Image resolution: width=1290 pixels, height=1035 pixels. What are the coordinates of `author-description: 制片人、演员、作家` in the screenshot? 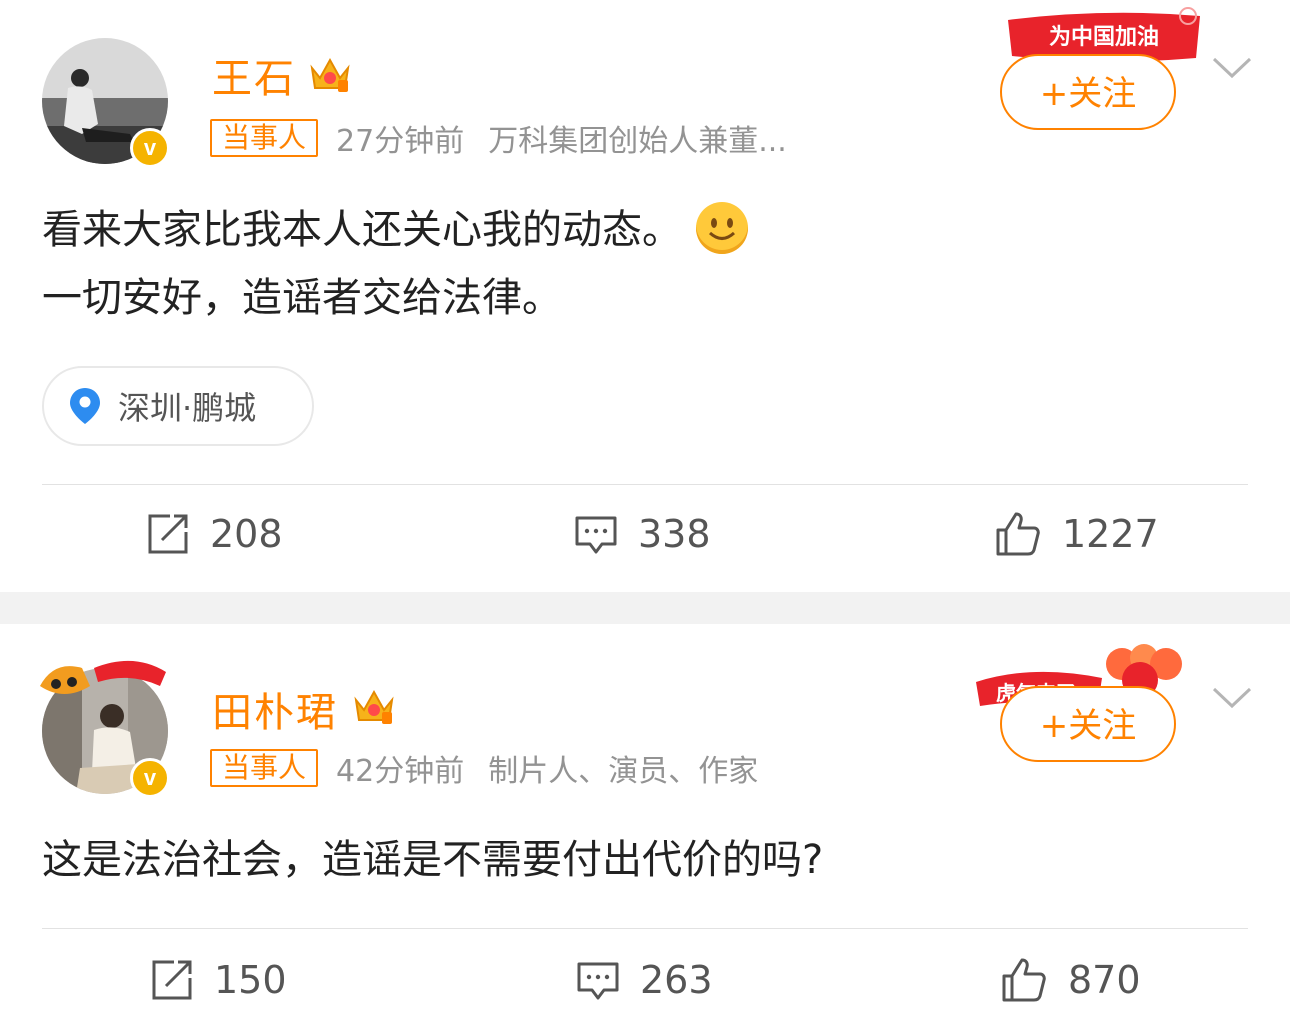 It's located at (623, 771).